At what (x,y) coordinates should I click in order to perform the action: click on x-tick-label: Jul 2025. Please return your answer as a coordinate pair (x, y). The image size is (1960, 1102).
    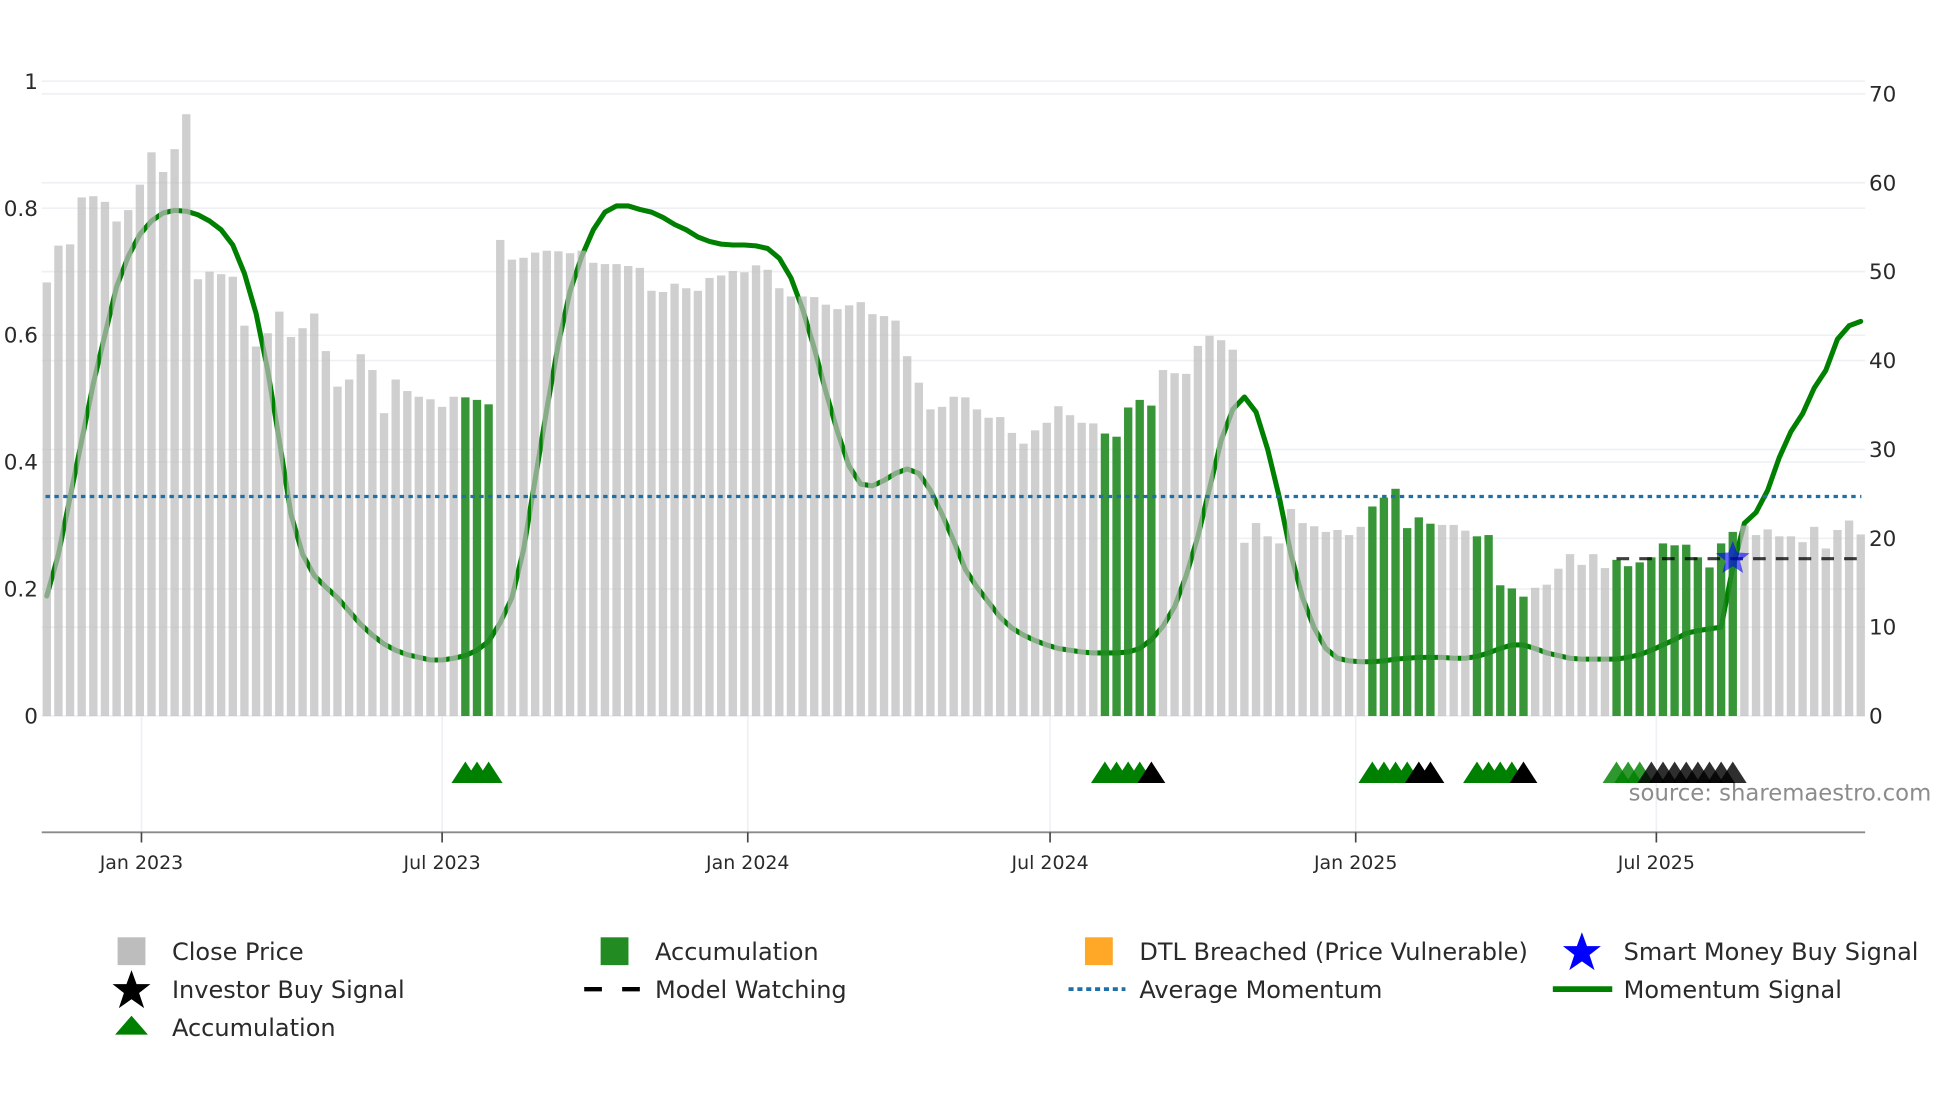
    Looking at the image, I should click on (1656, 863).